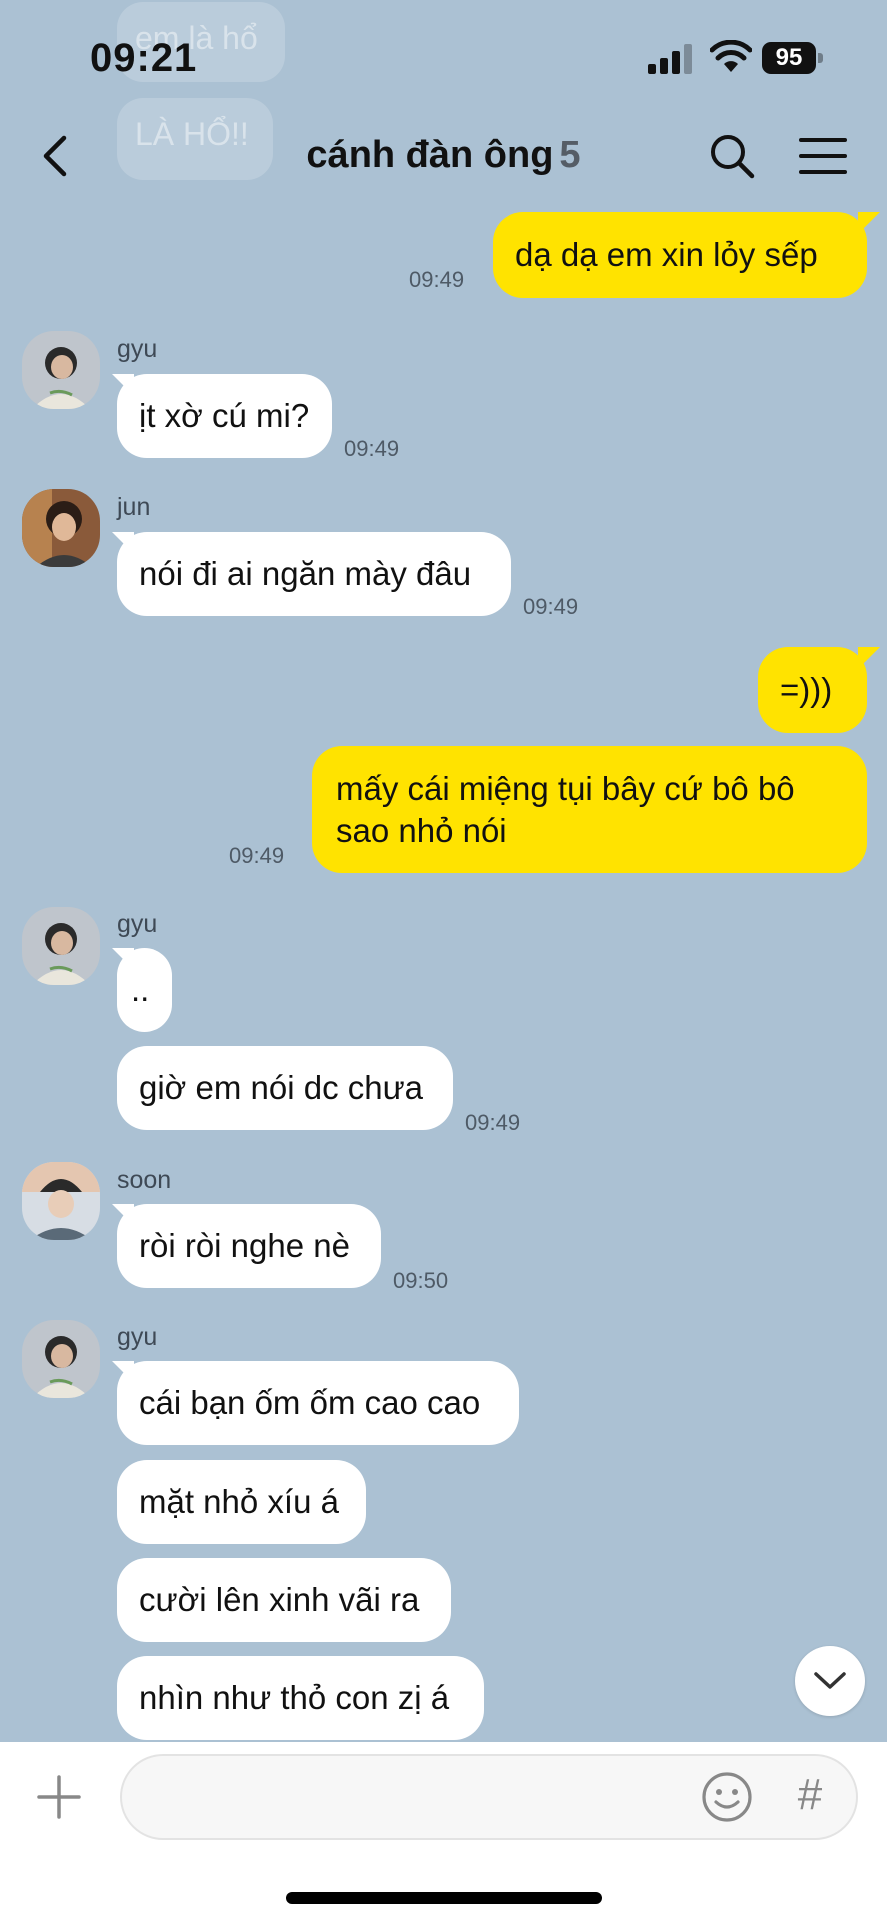 The width and height of the screenshot is (887, 1920). What do you see at coordinates (443, 1831) in the screenshot?
I see `message-input-bar: #` at bounding box center [443, 1831].